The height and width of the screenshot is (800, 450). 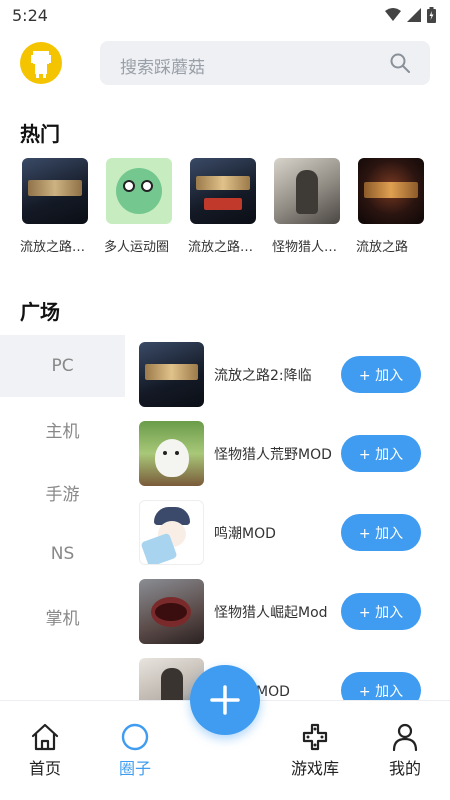 I want to click on tab-mine: 我的, so click(x=405, y=751).